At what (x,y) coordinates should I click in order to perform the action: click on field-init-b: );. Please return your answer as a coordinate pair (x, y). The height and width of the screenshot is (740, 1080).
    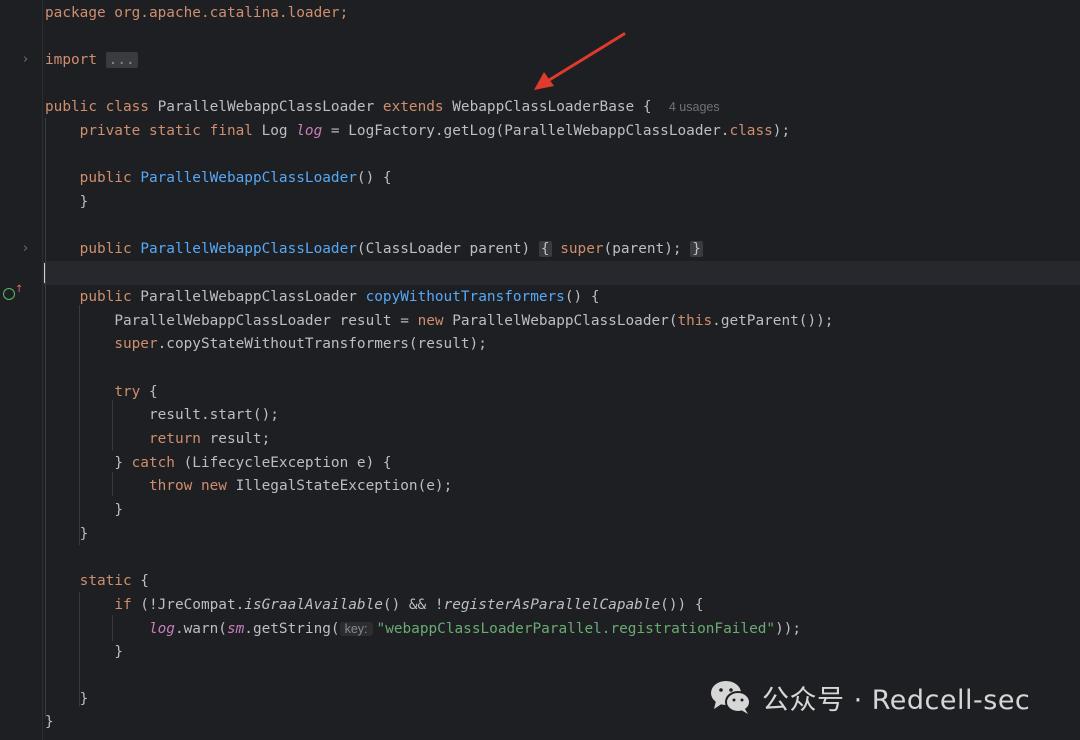
    Looking at the image, I should click on (781, 131).